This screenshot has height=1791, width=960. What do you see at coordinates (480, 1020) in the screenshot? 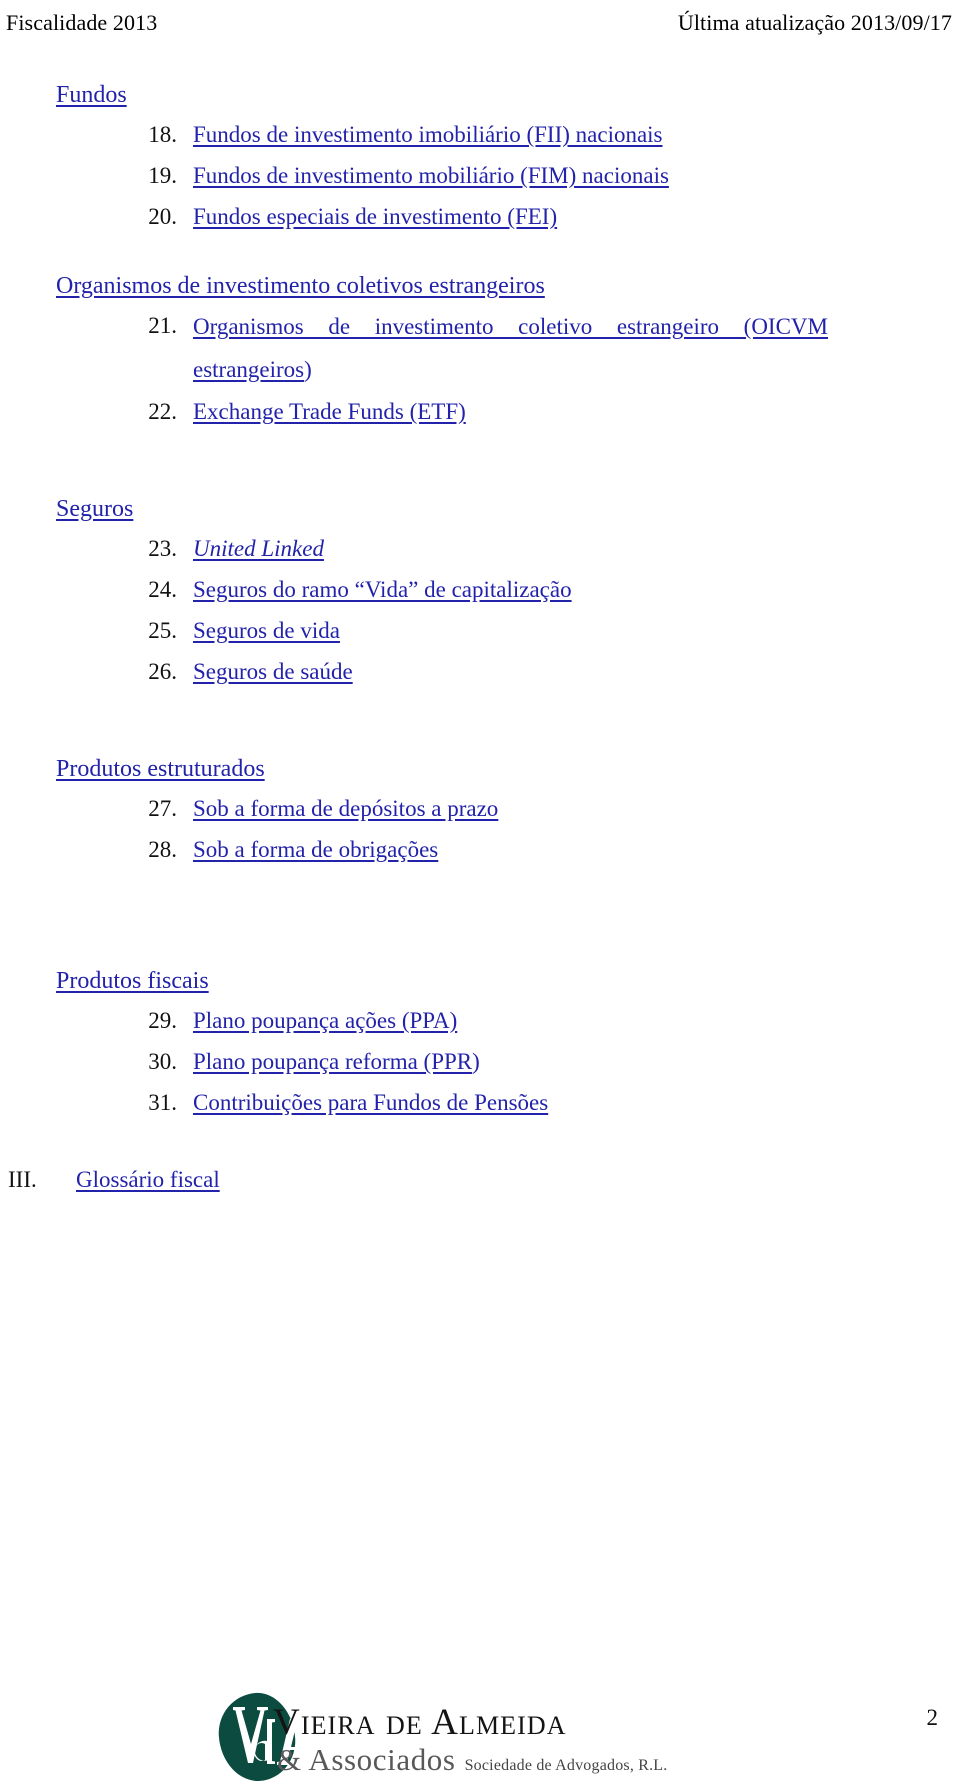
I see `toc-entry-29: 29. Plano poupança ações (PPA)` at bounding box center [480, 1020].